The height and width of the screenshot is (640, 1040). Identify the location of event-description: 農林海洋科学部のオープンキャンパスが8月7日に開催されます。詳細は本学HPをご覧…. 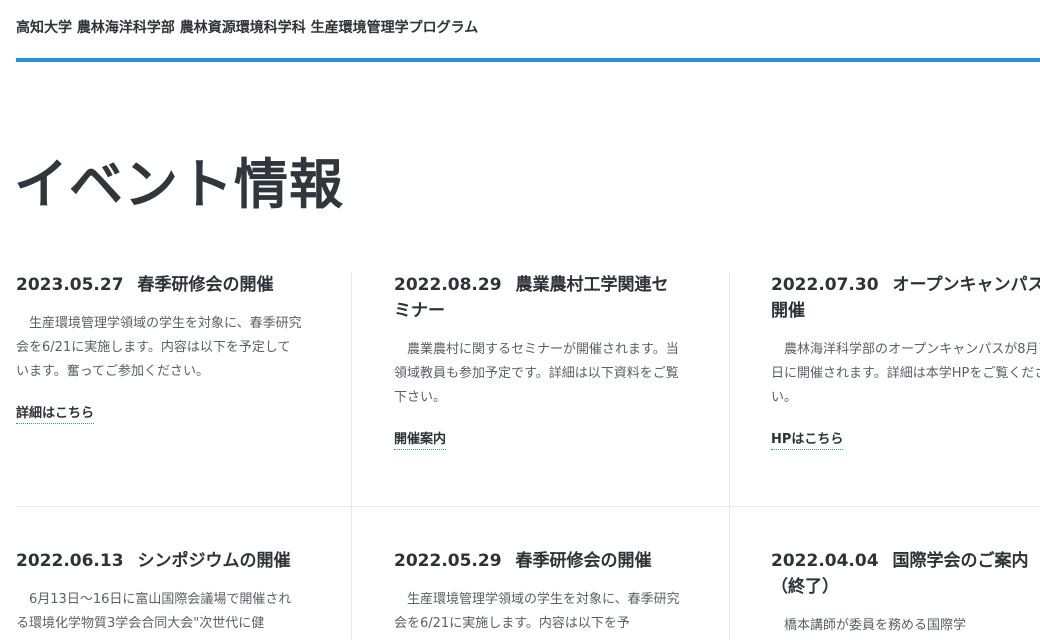
(905, 373).